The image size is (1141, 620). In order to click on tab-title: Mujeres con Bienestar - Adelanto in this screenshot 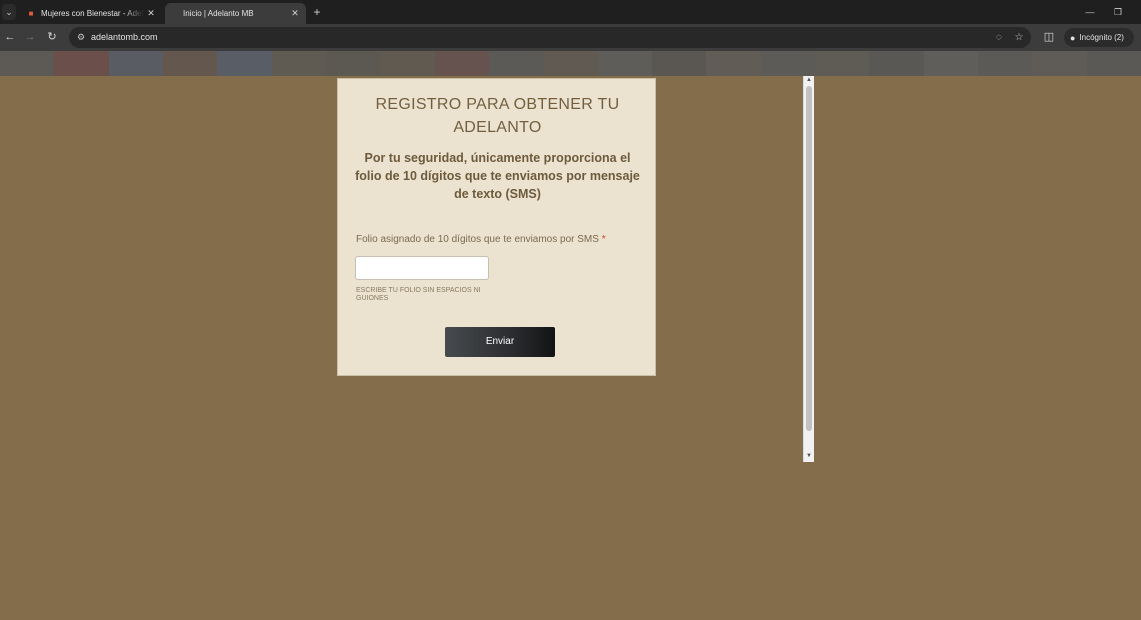, I will do `click(92, 13)`.